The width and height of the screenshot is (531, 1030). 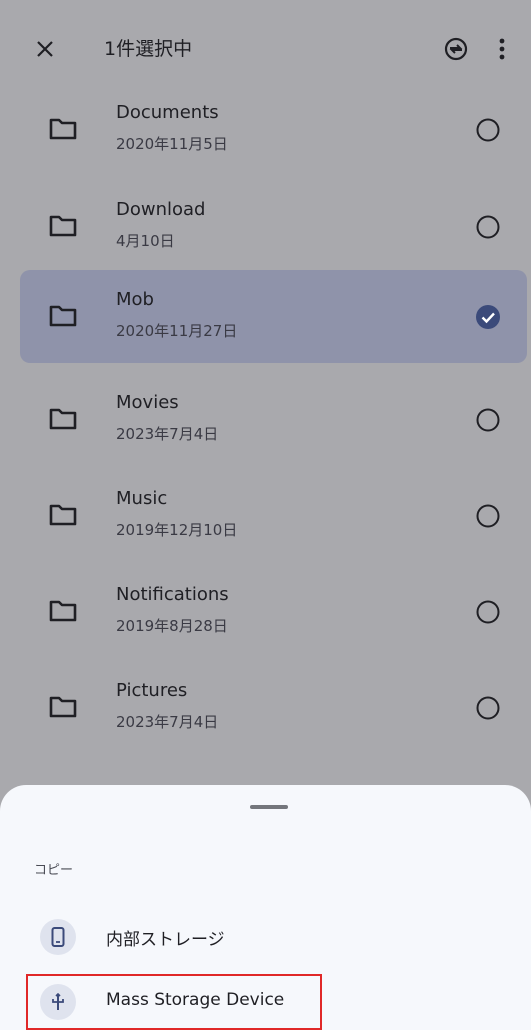 I want to click on option-mass-storage-device: Mass Storage Device, so click(x=174, y=1002).